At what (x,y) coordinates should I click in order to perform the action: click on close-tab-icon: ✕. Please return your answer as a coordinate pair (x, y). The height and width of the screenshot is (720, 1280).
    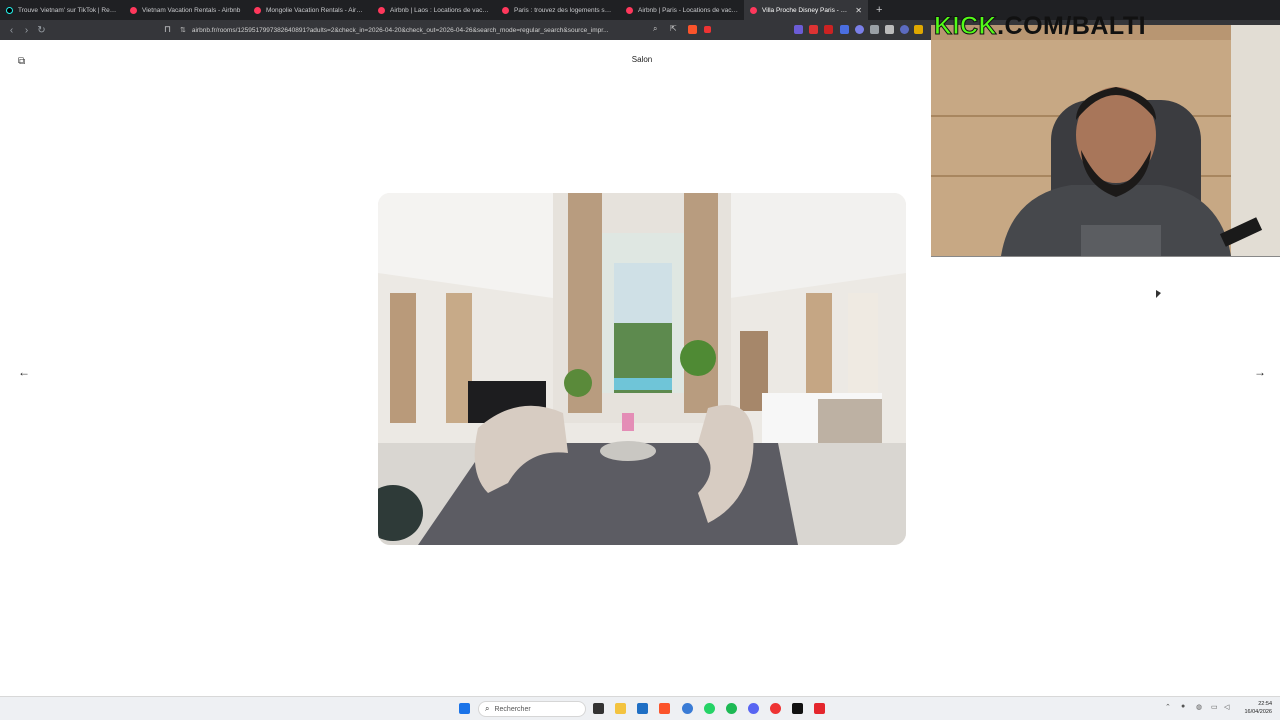
    Looking at the image, I should click on (858, 10).